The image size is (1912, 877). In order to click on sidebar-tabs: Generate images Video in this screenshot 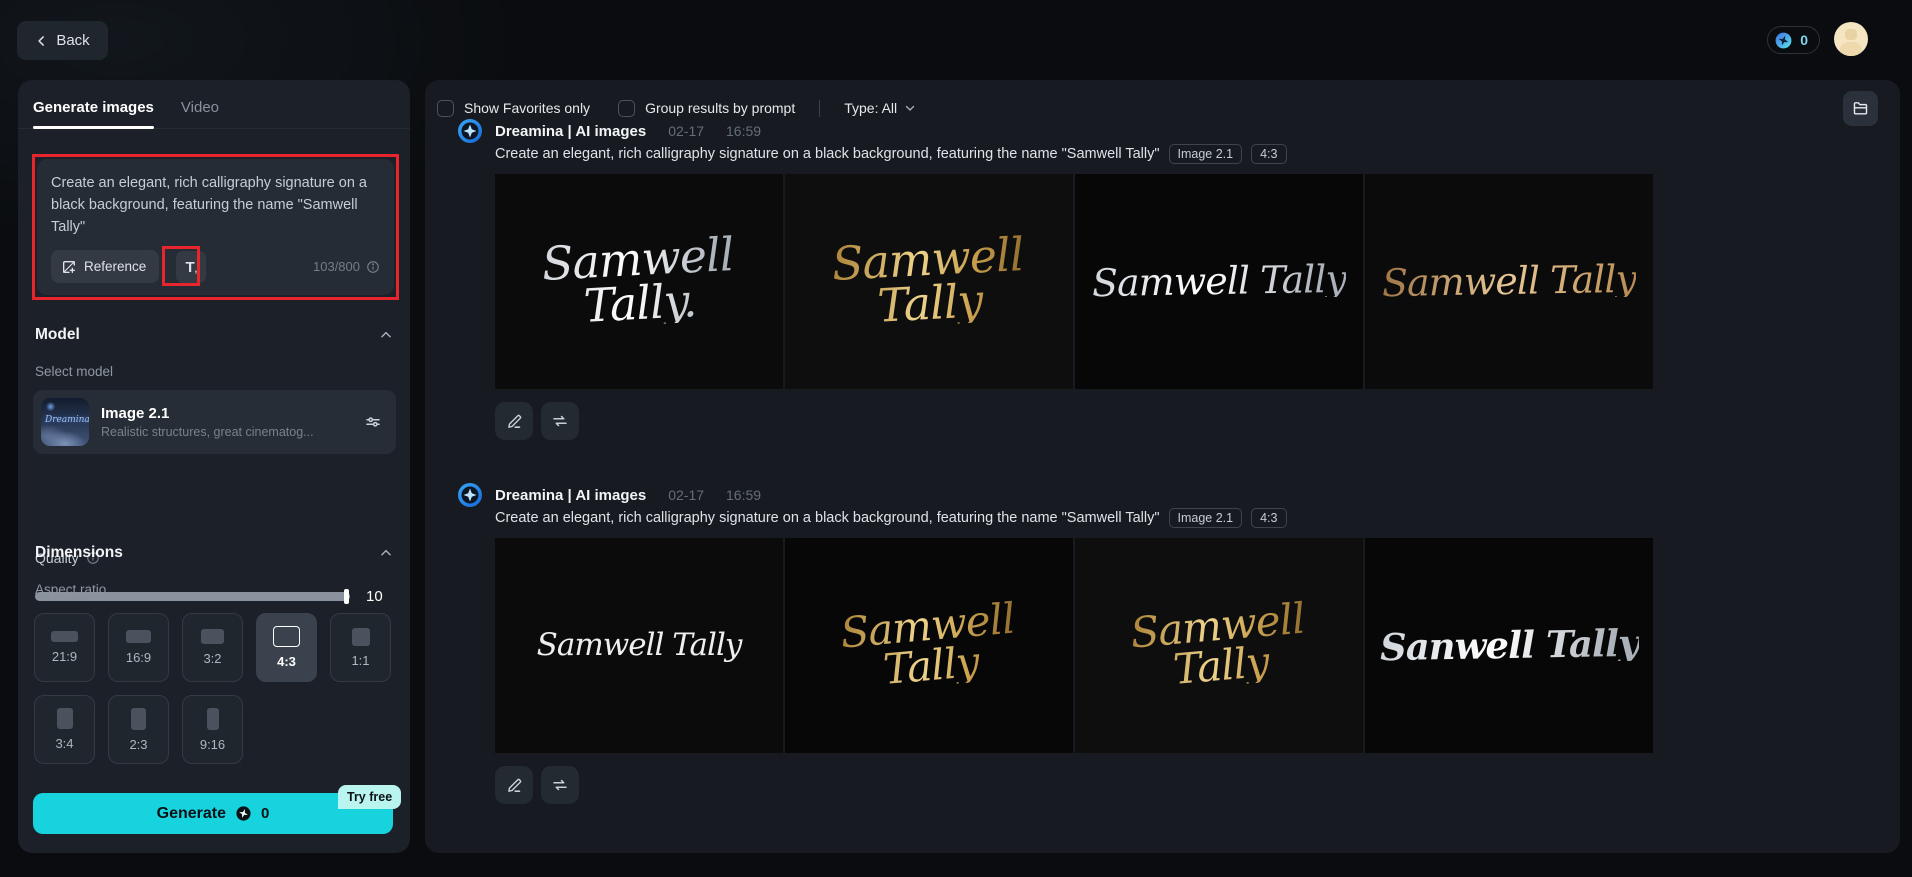, I will do `click(214, 104)`.